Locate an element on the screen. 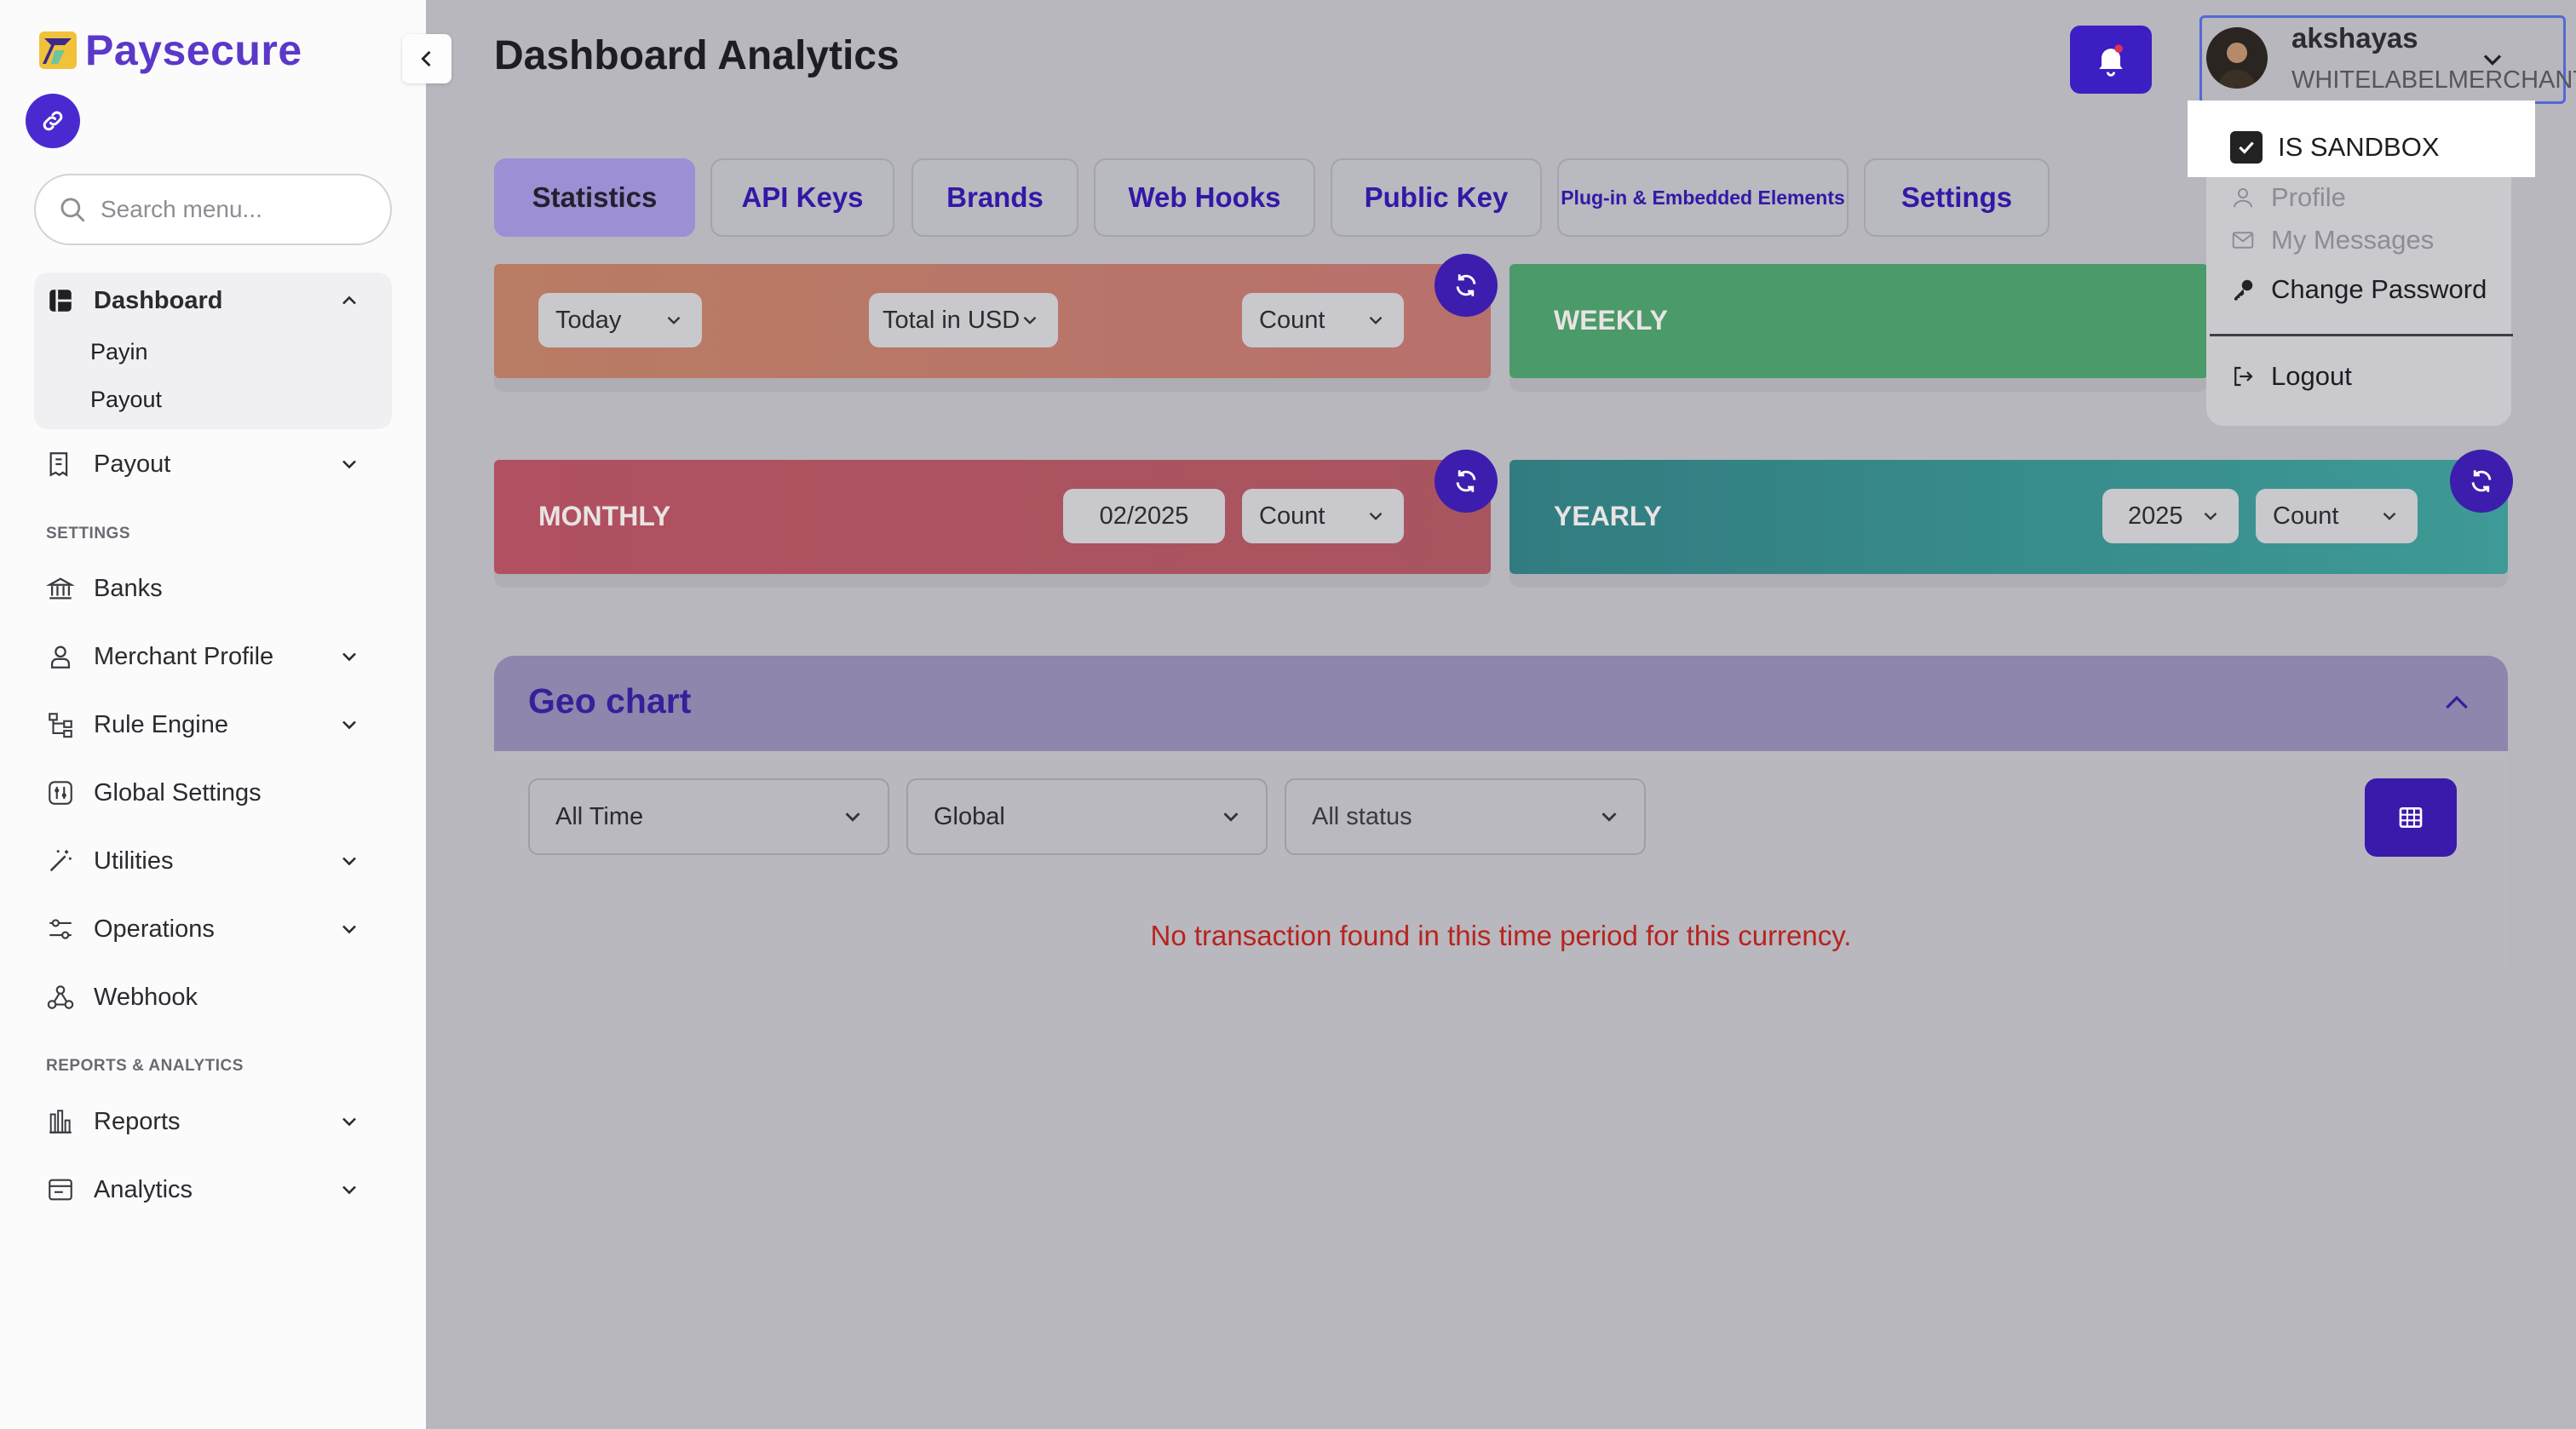 This screenshot has width=2576, height=1429. menu-item-change-password: Change Password is located at coordinates (2358, 289).